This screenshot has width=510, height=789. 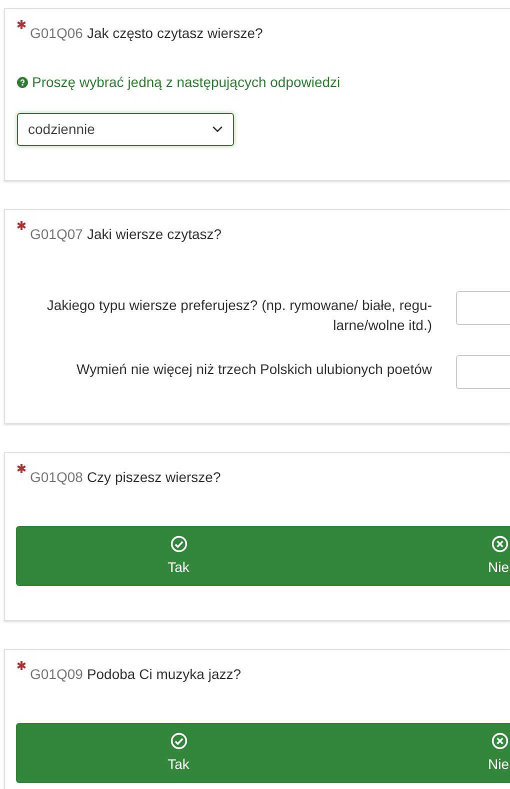 I want to click on help-text: Proszę wybrać jedną z następujących odpowiedzi, so click(x=186, y=82).